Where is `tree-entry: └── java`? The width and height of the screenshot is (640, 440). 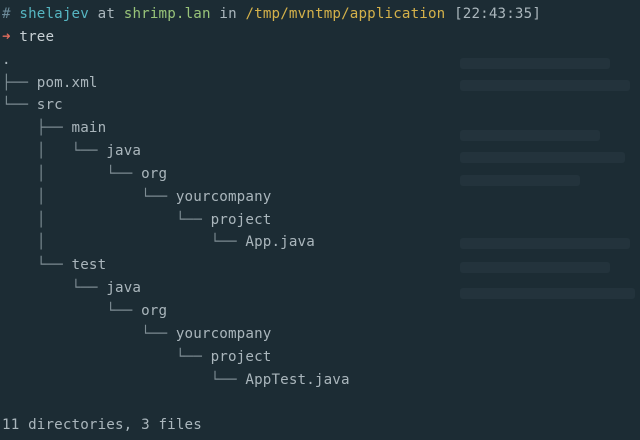 tree-entry: └── java is located at coordinates (271, 288).